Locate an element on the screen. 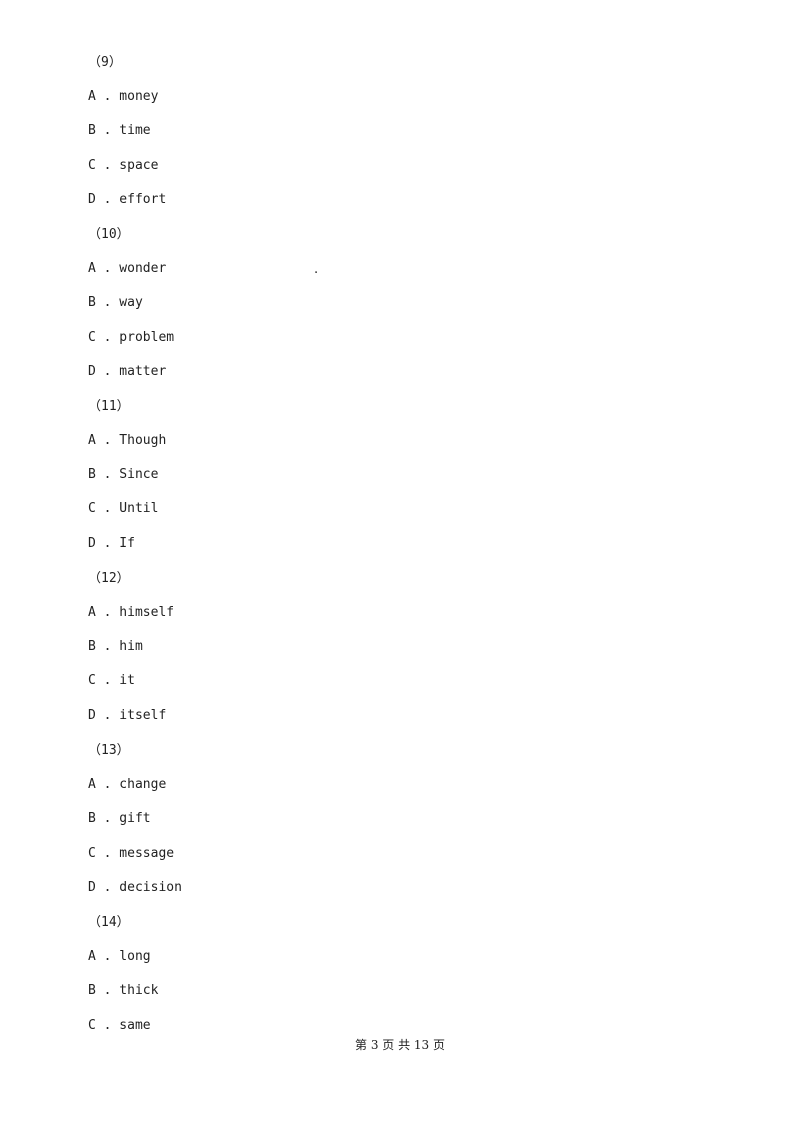 This screenshot has width=800, height=1132. option: C . same is located at coordinates (119, 1025).